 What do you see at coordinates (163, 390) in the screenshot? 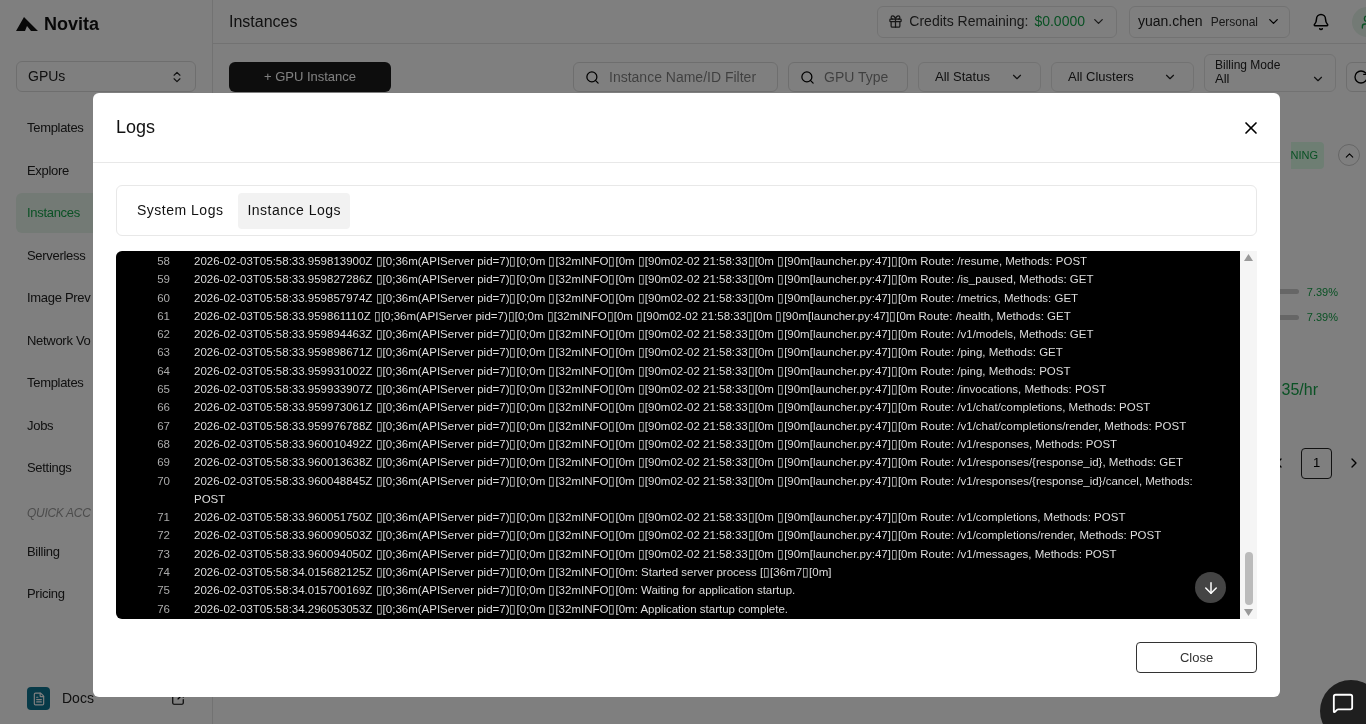
I see `line-number: 65` at bounding box center [163, 390].